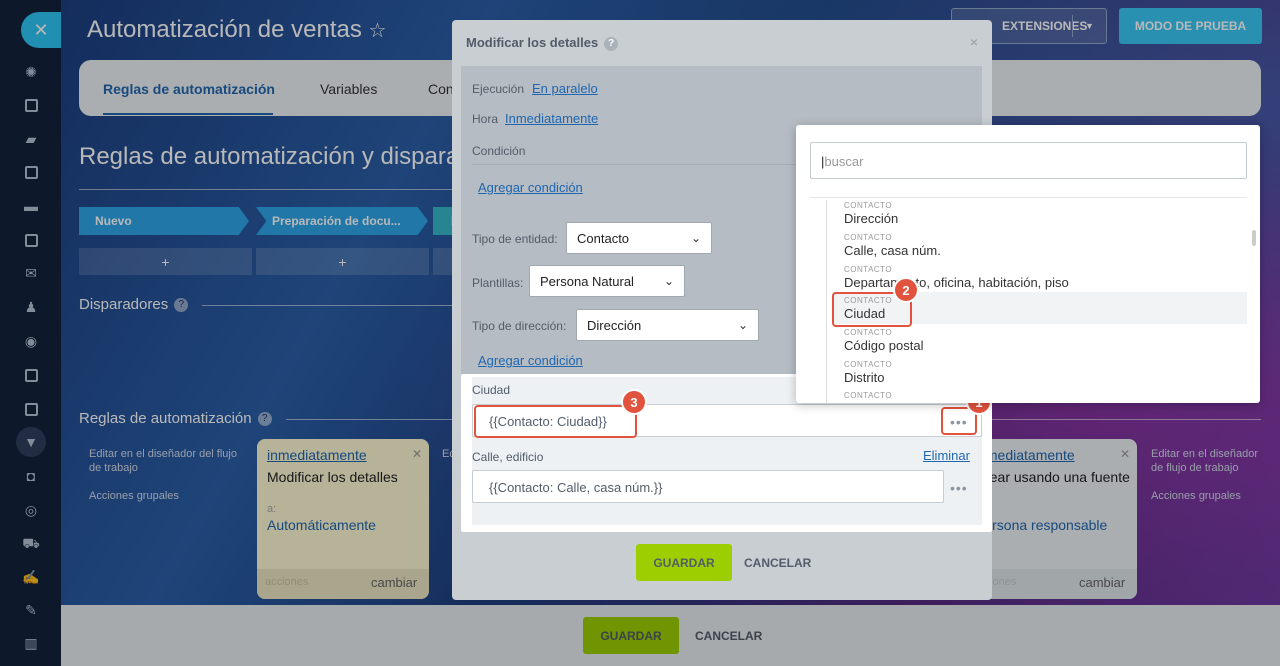 The width and height of the screenshot is (1280, 666). I want to click on item-name: Dirección, so click(871, 218).